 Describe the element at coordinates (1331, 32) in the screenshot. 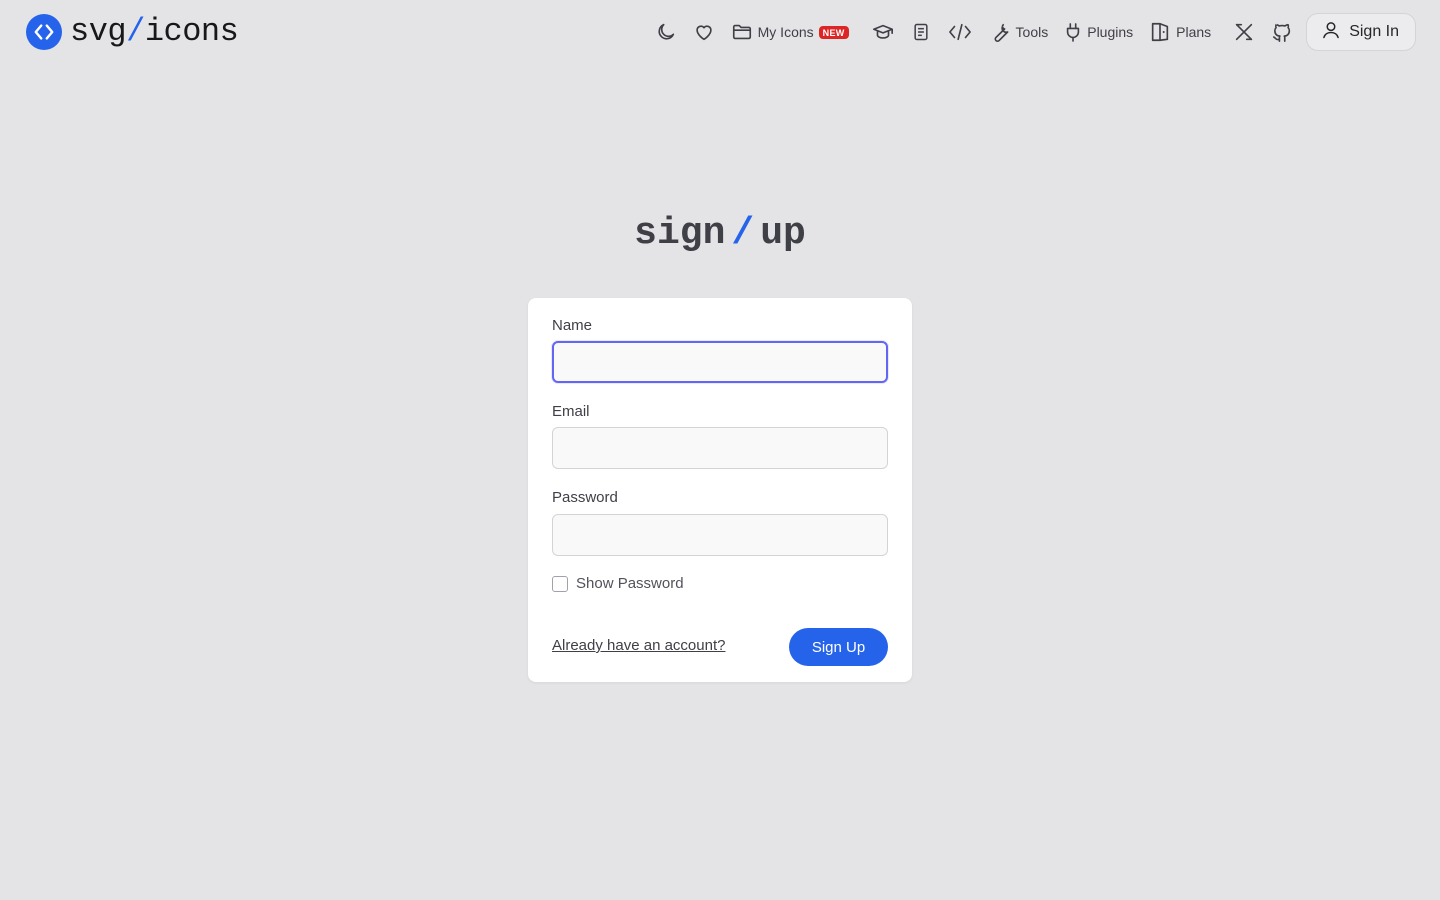

I see `user-icon` at that location.